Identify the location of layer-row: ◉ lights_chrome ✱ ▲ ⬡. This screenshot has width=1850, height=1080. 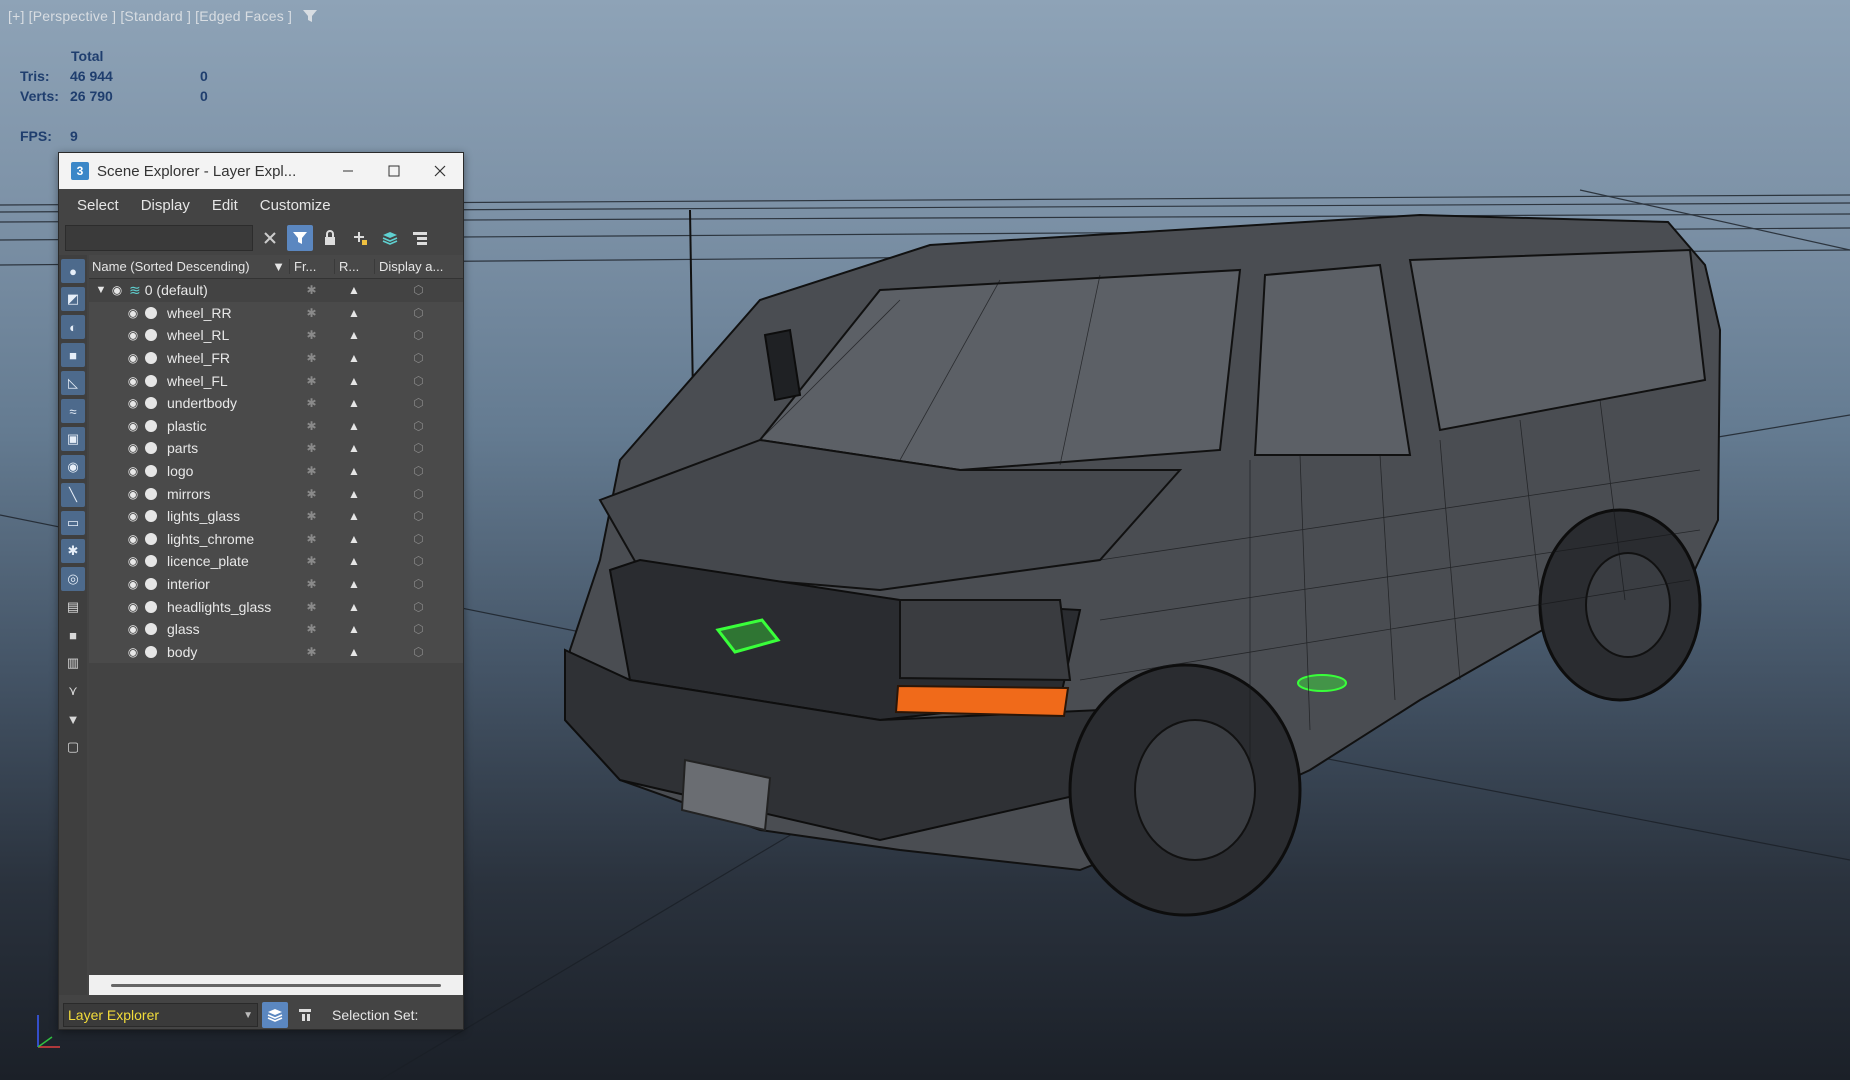
(276, 539).